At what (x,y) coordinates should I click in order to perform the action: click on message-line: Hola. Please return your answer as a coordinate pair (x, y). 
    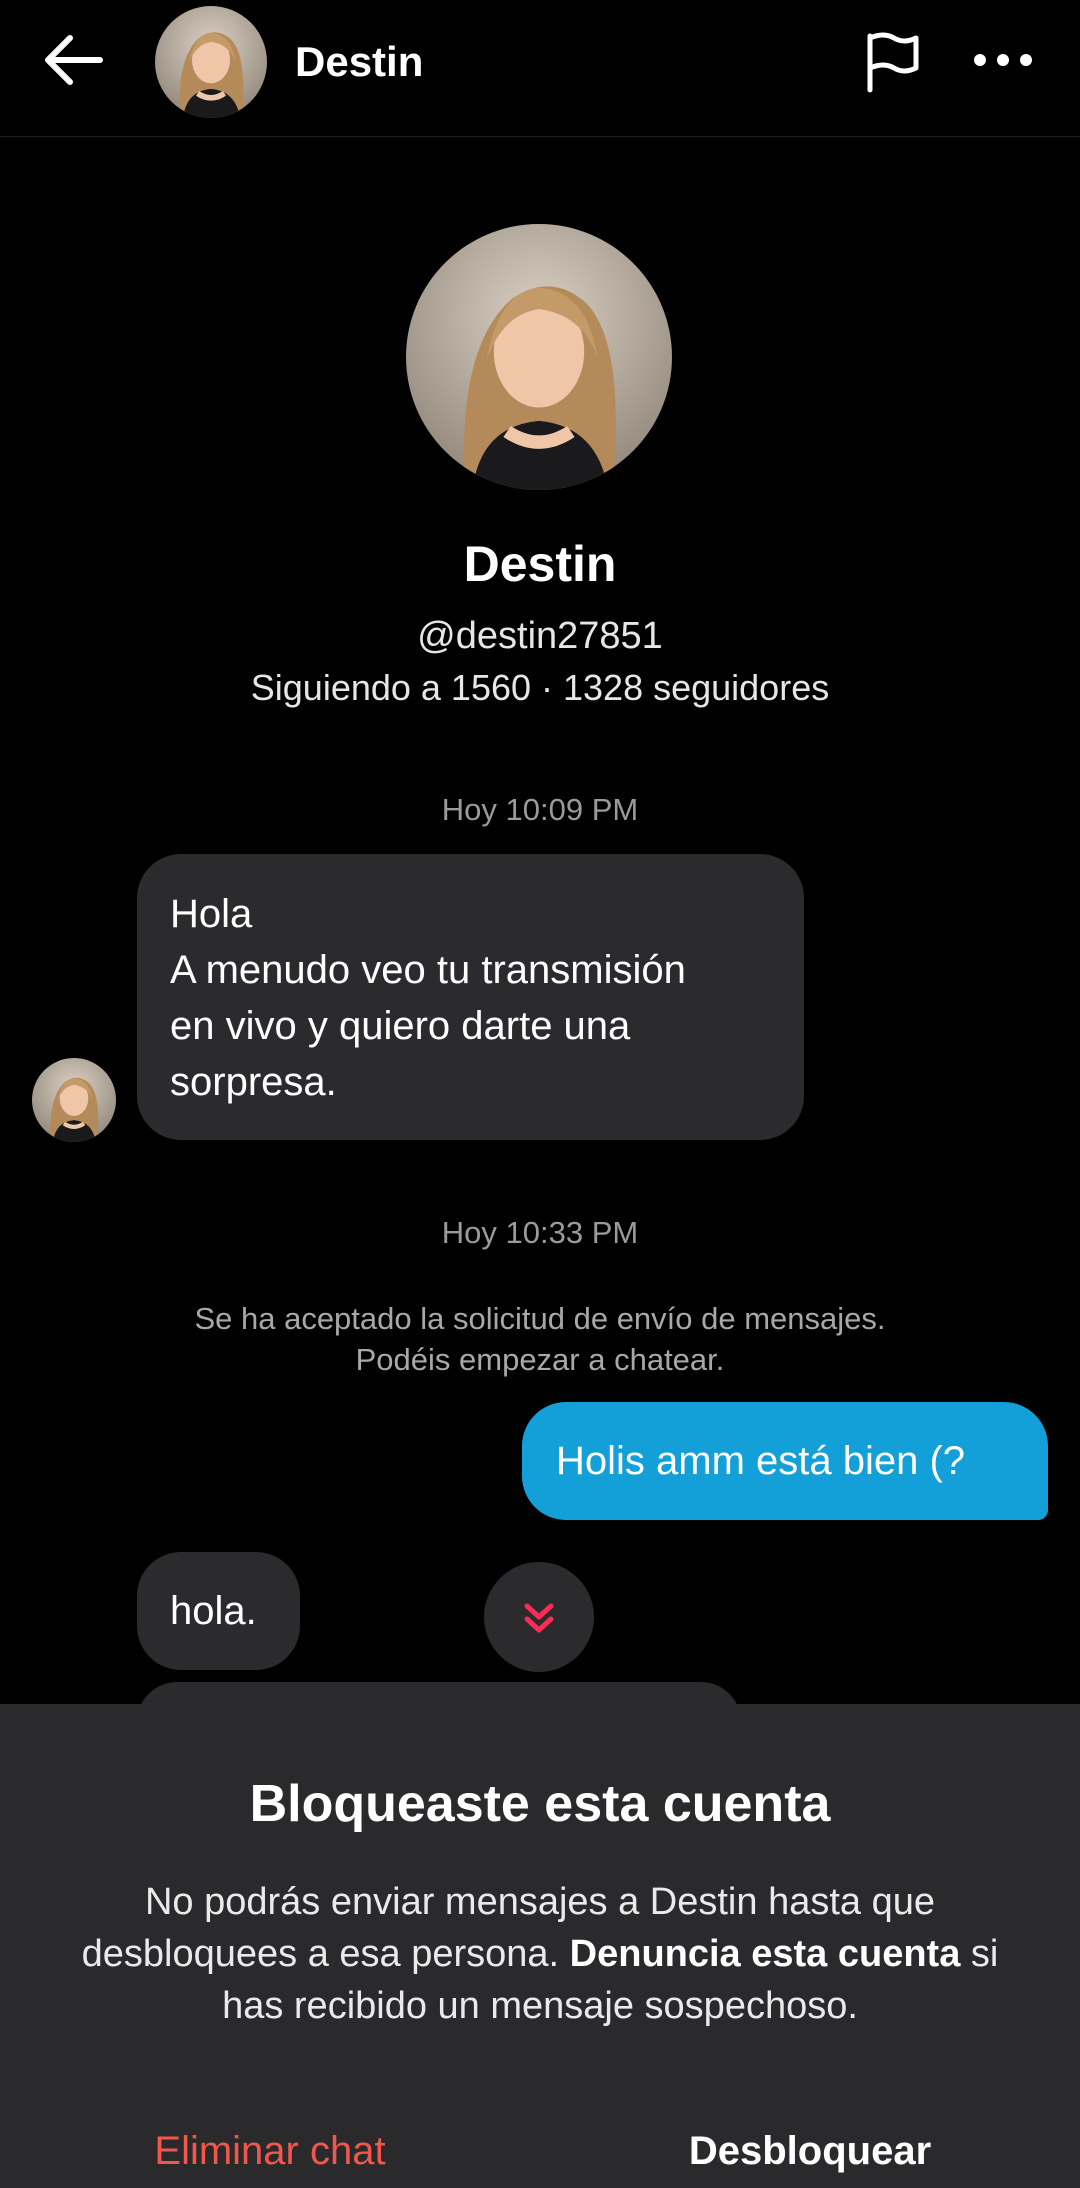
    Looking at the image, I should click on (211, 914).